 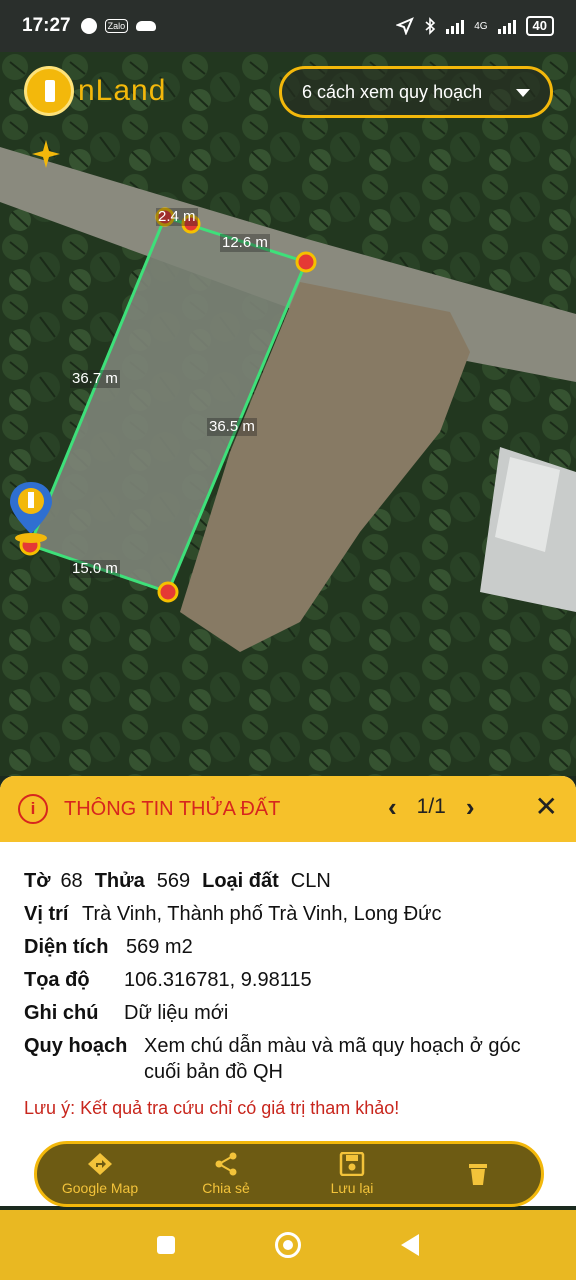 I want to click on home-icon, so click(x=288, y=1245).